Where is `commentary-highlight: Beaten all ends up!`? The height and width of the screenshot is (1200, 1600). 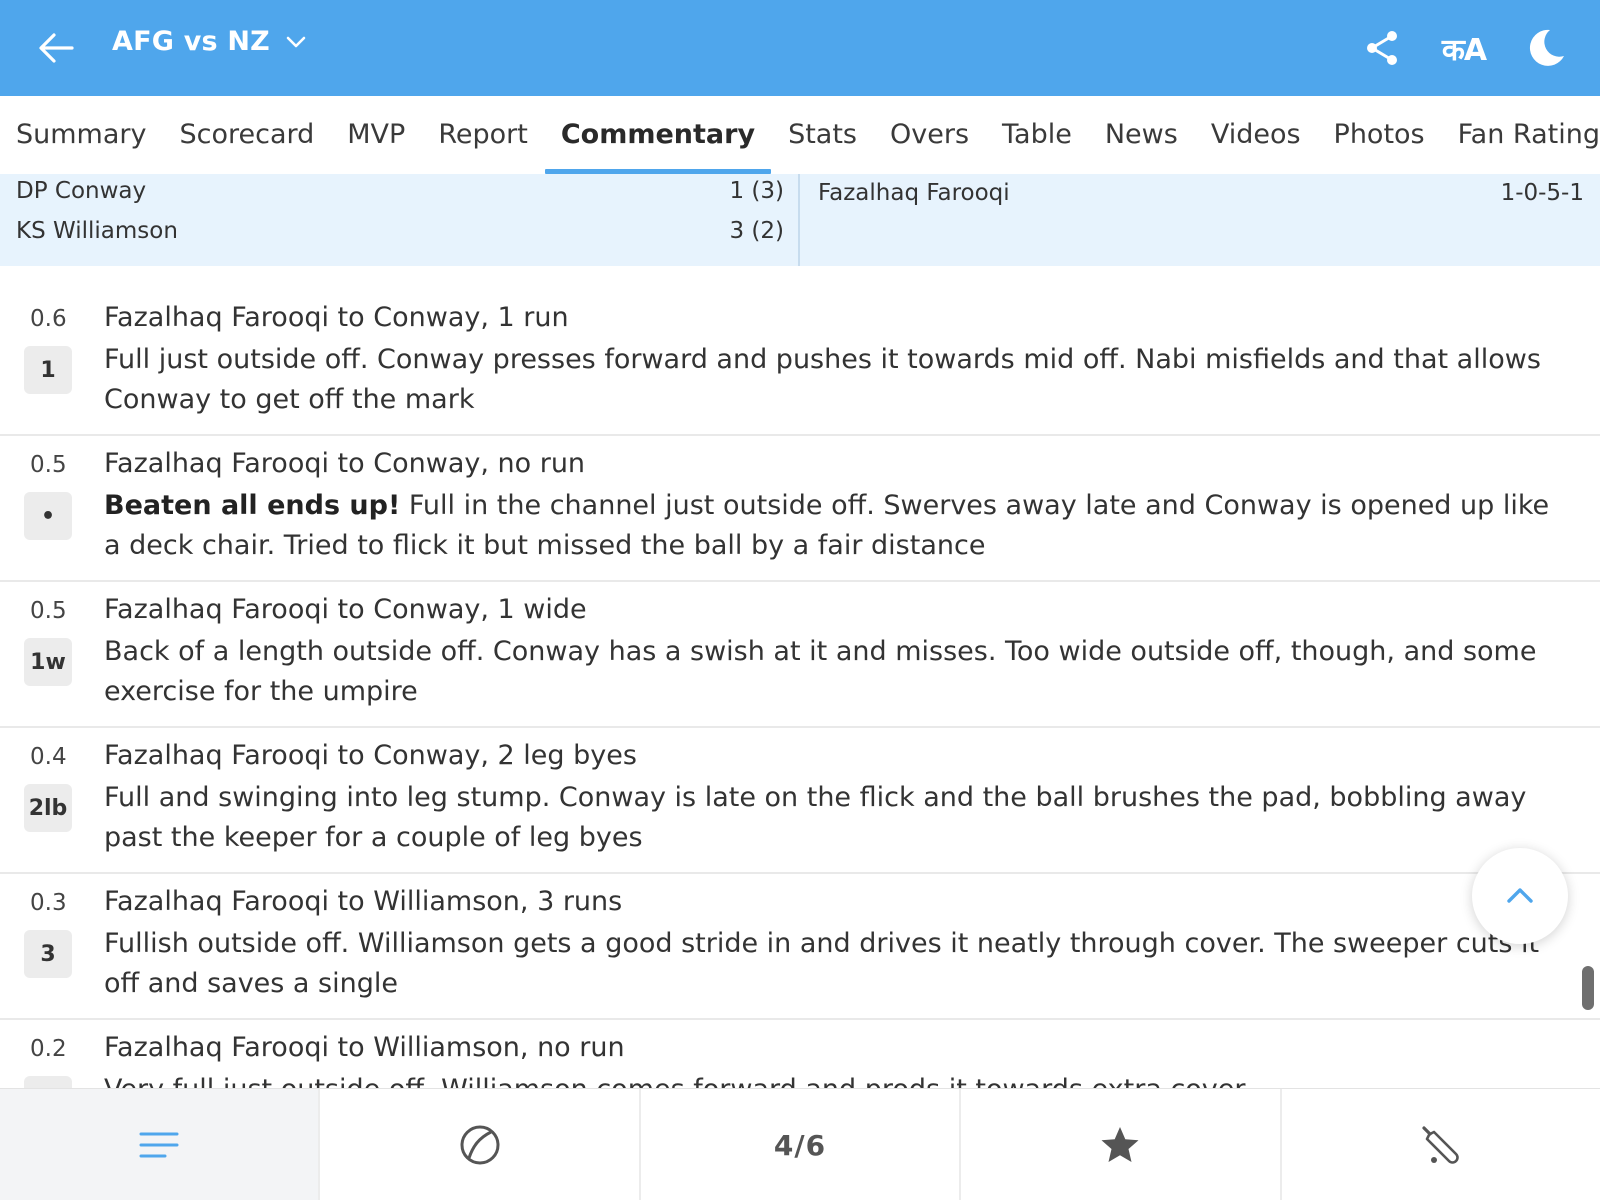
commentary-highlight: Beaten all ends up! is located at coordinates (252, 505).